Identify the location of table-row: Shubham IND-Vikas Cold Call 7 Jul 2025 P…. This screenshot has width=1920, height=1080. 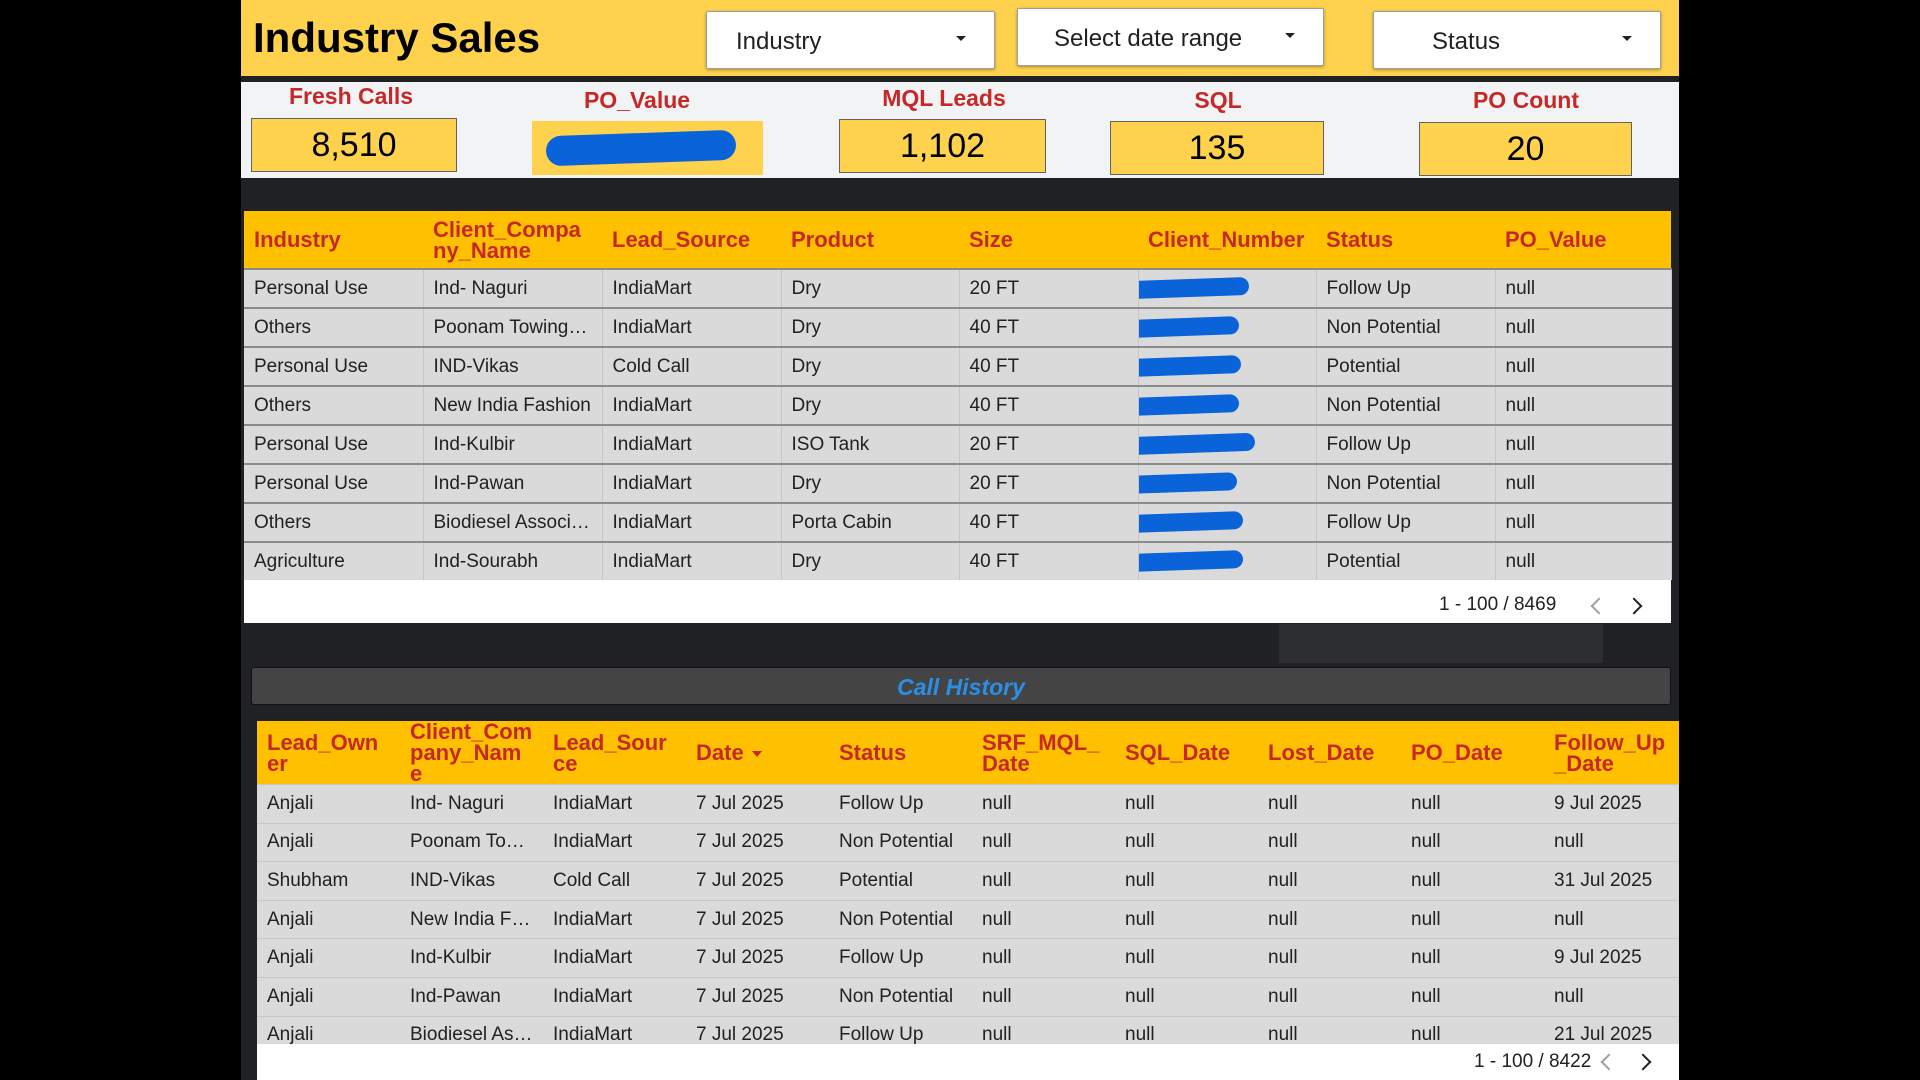
(968, 881).